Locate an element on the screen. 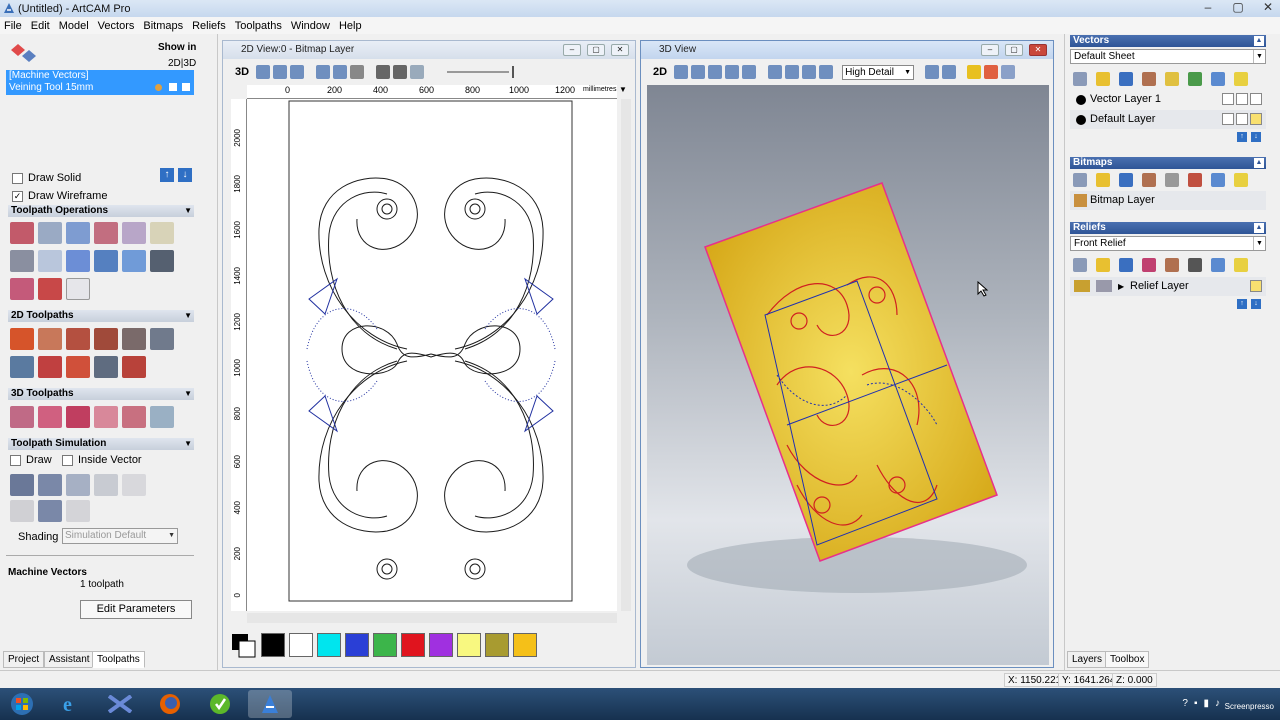 The image size is (1280, 720). profiling-icon is located at coordinates (22, 339).